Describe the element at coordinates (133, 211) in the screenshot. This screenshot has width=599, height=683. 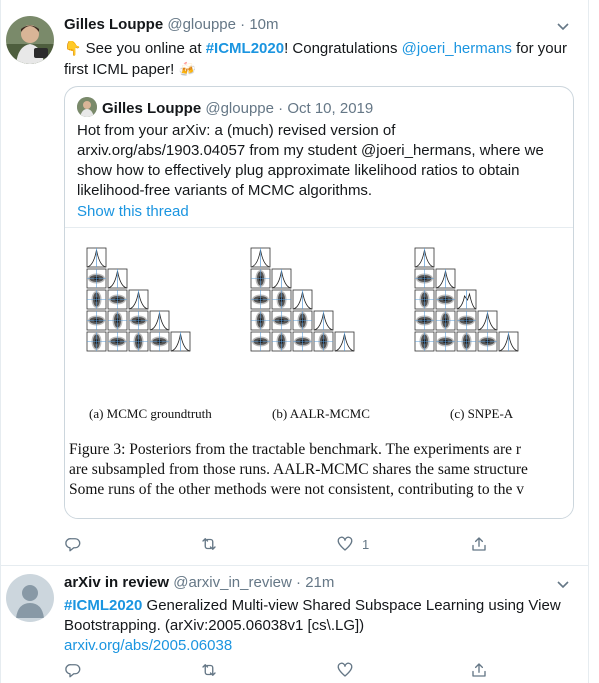
I see `show-thread-link: Show this thread` at that location.